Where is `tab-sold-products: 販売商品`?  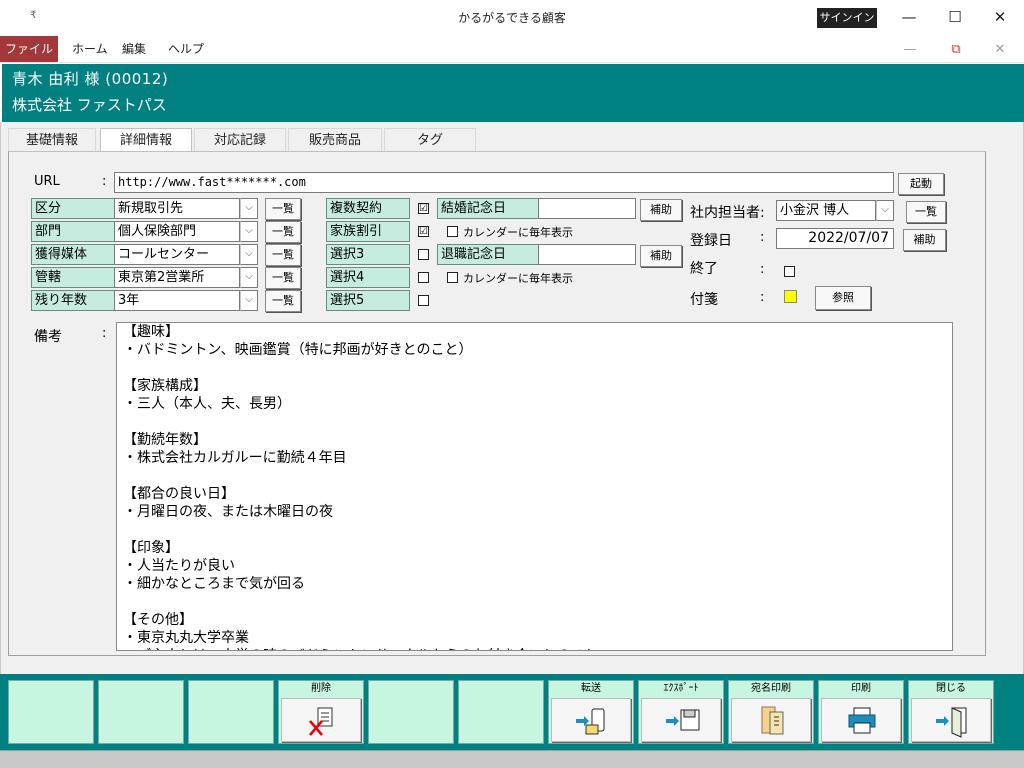
tab-sold-products: 販売商品 is located at coordinates (335, 140).